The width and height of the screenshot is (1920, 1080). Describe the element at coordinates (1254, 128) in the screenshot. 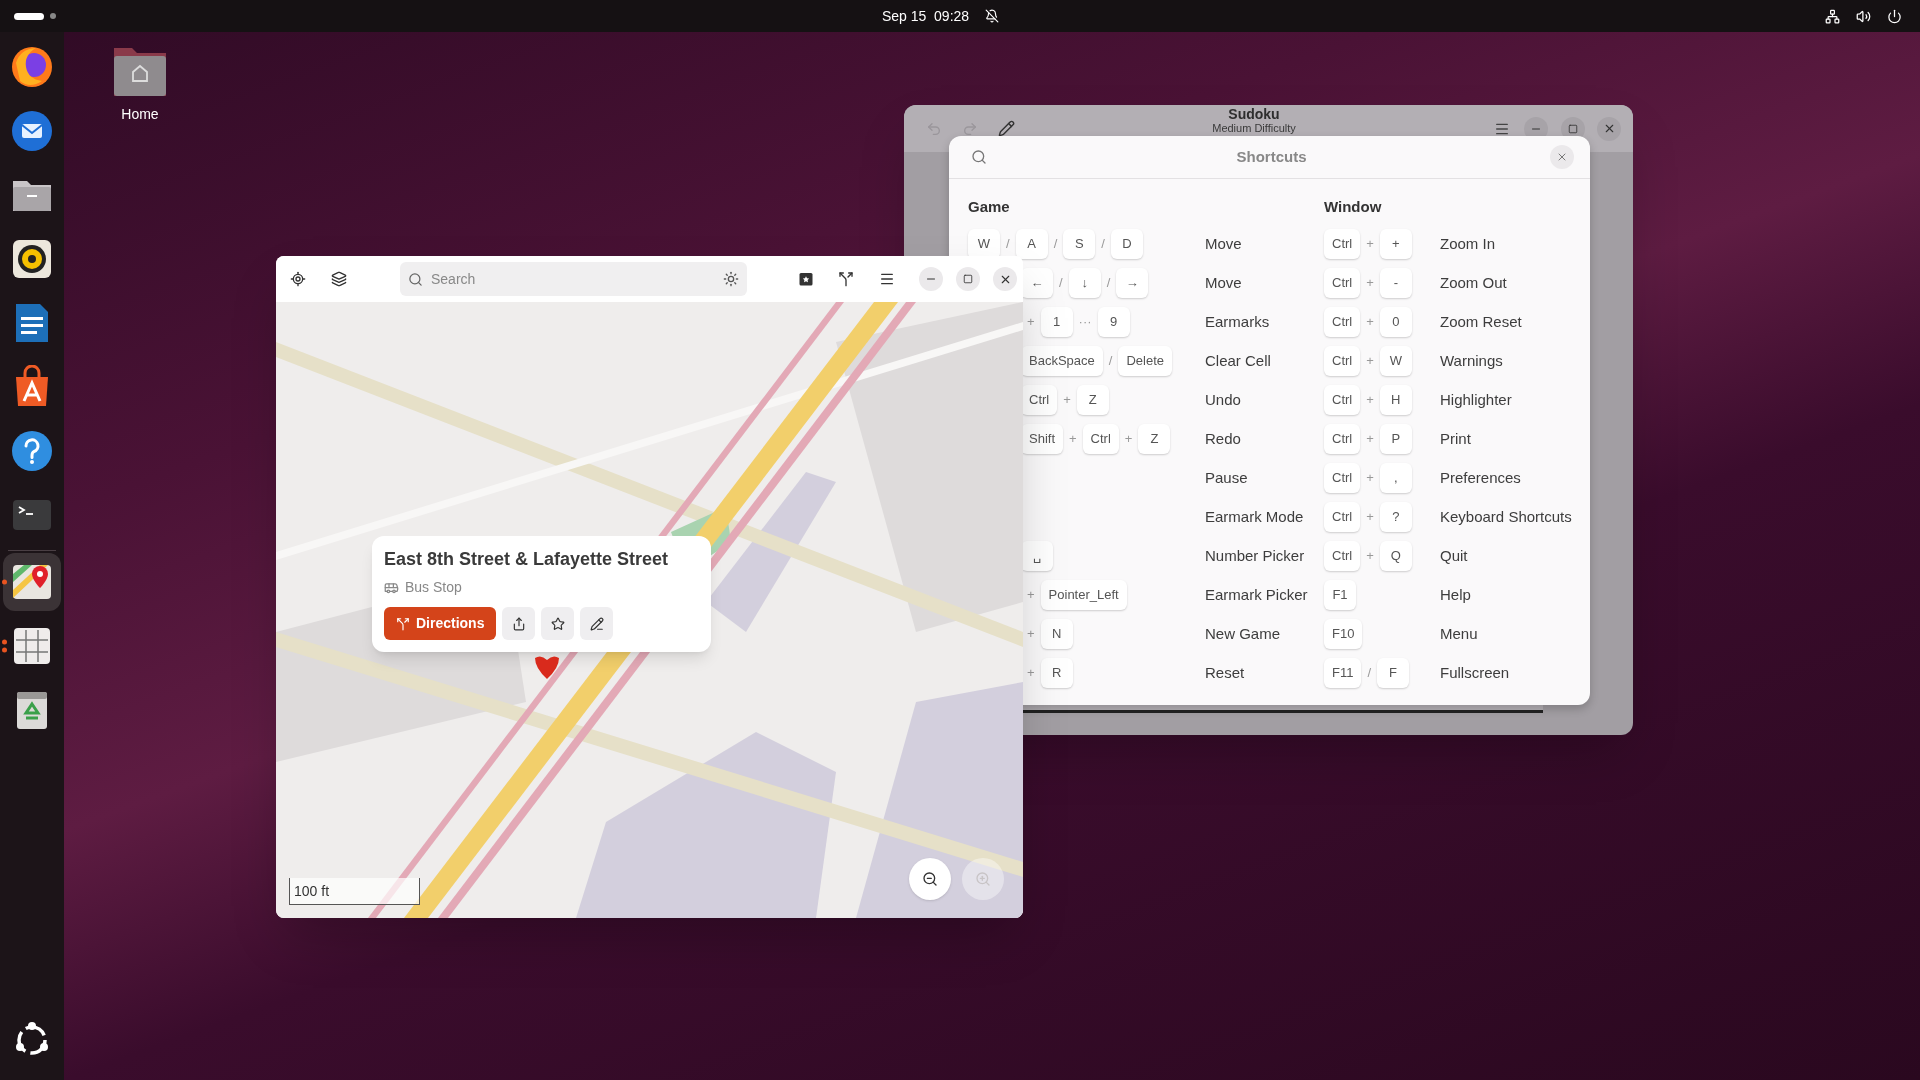

I see `window-subtitle: Medium Difficulty` at that location.